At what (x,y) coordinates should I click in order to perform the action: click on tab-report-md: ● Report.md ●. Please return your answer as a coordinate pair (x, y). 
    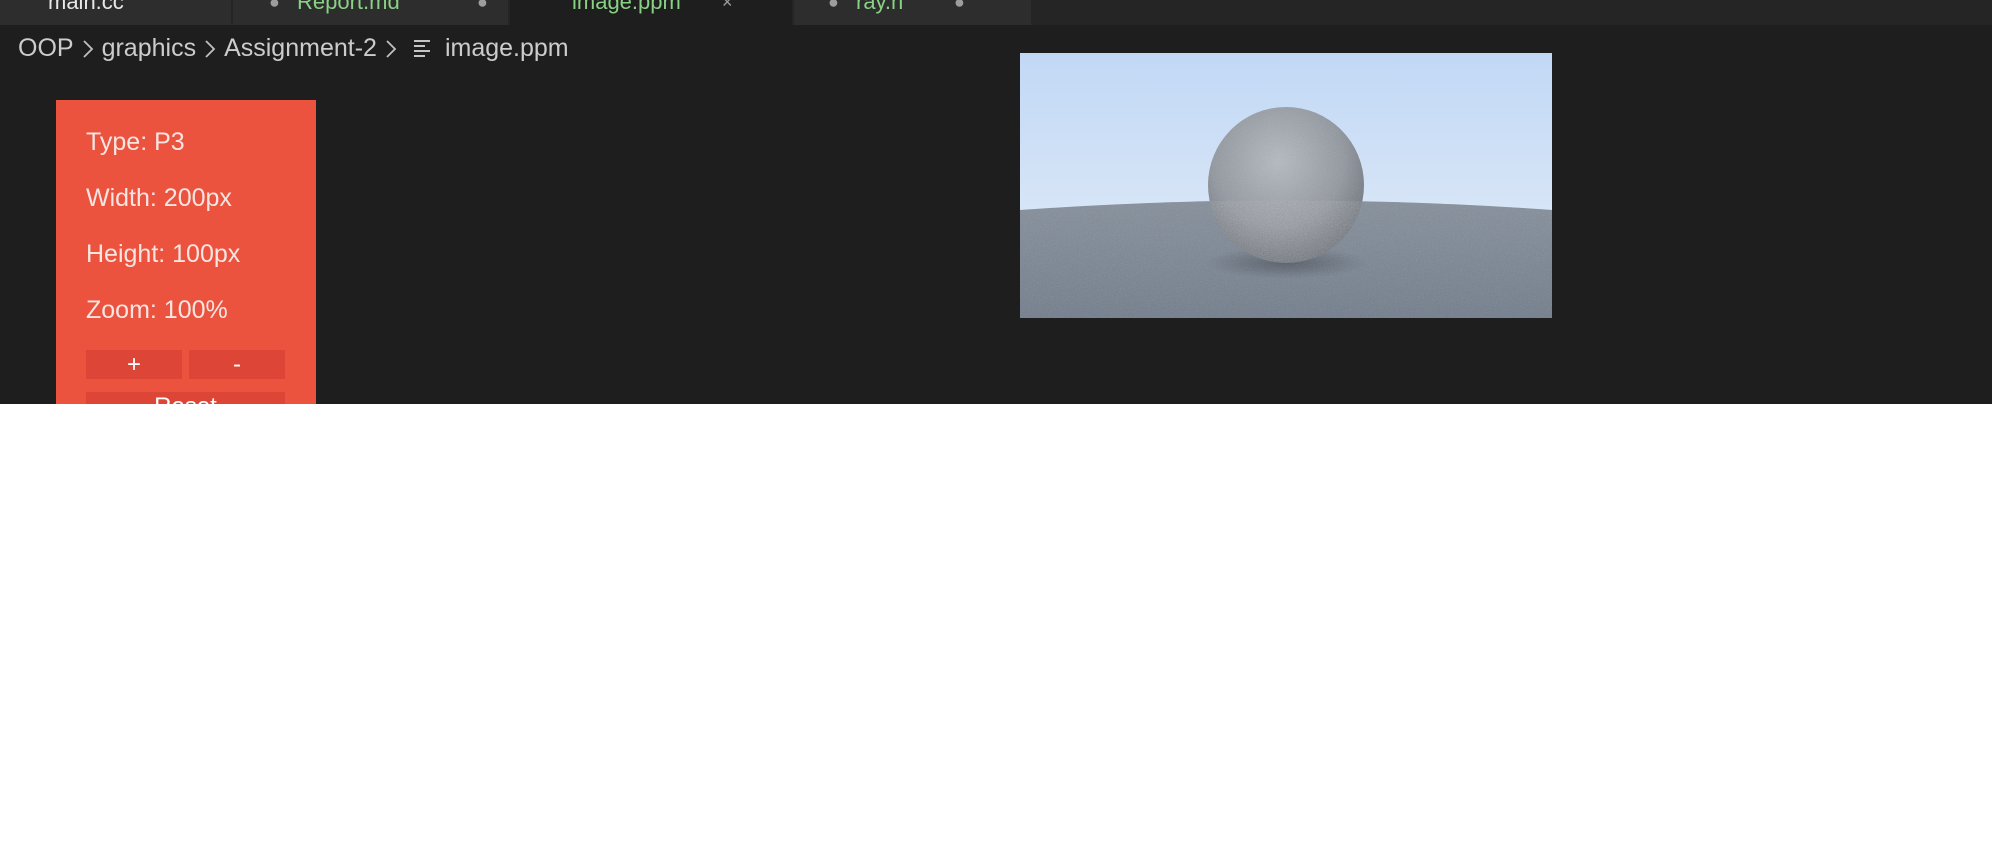
    Looking at the image, I should click on (371, 12).